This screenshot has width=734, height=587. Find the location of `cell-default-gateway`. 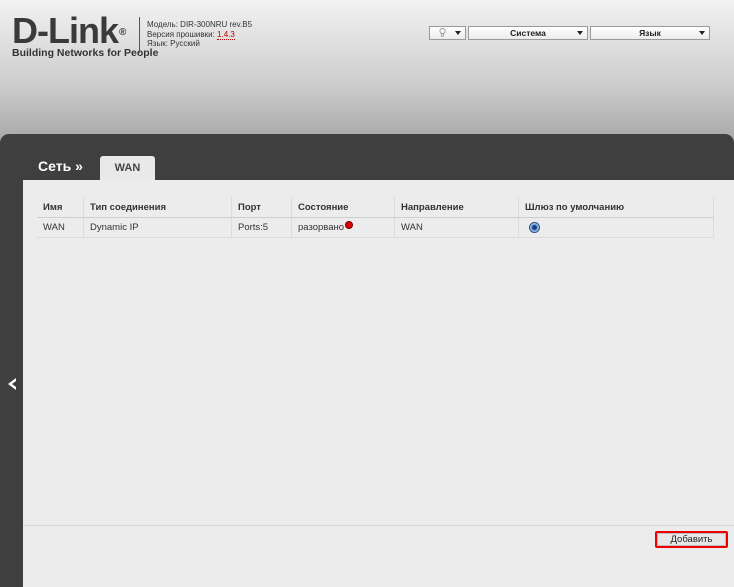

cell-default-gateway is located at coordinates (616, 227).